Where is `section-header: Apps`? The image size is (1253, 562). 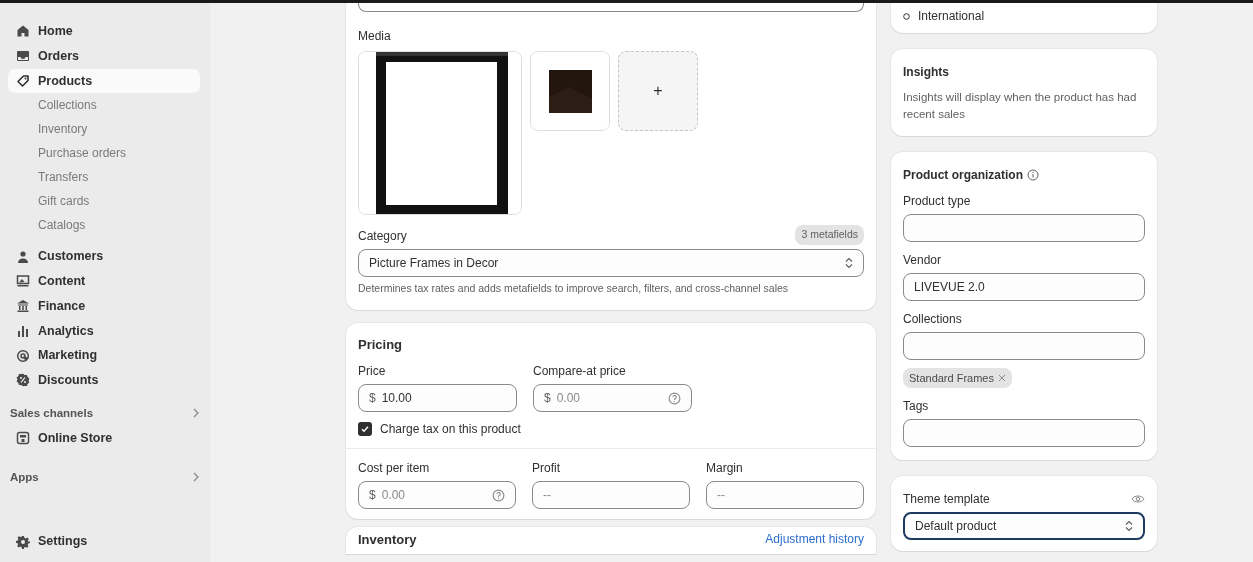 section-header: Apps is located at coordinates (104, 477).